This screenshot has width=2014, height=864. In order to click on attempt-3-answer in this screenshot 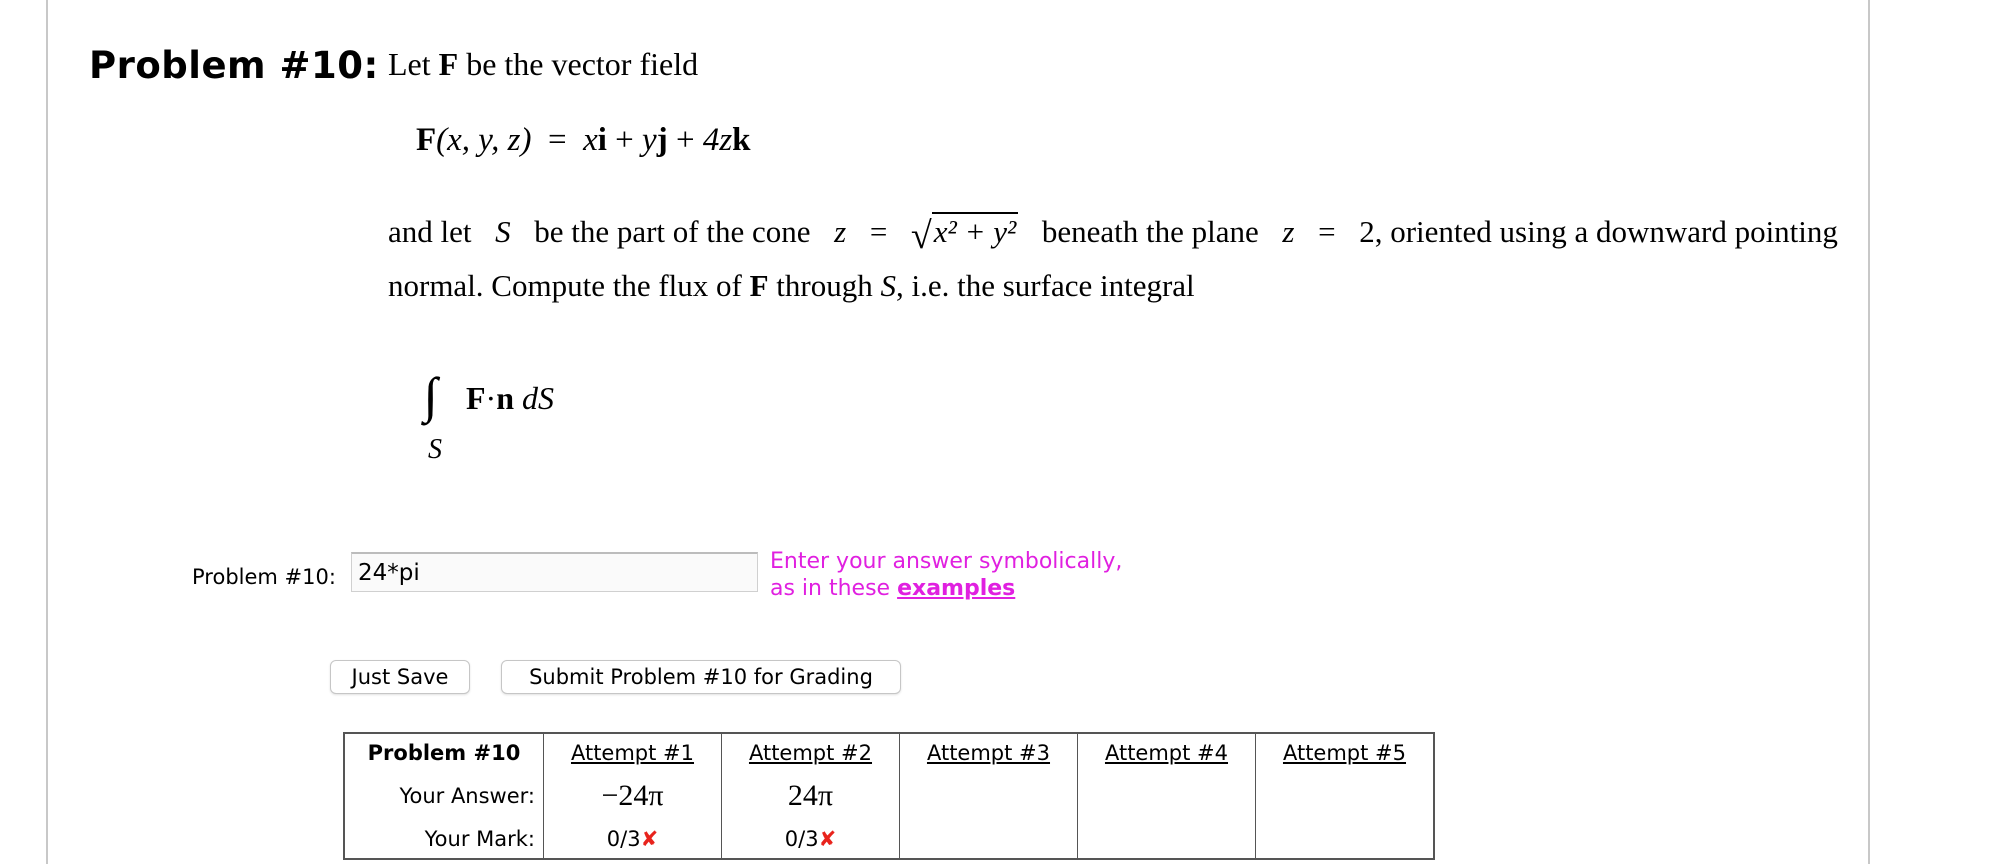, I will do `click(988, 796)`.